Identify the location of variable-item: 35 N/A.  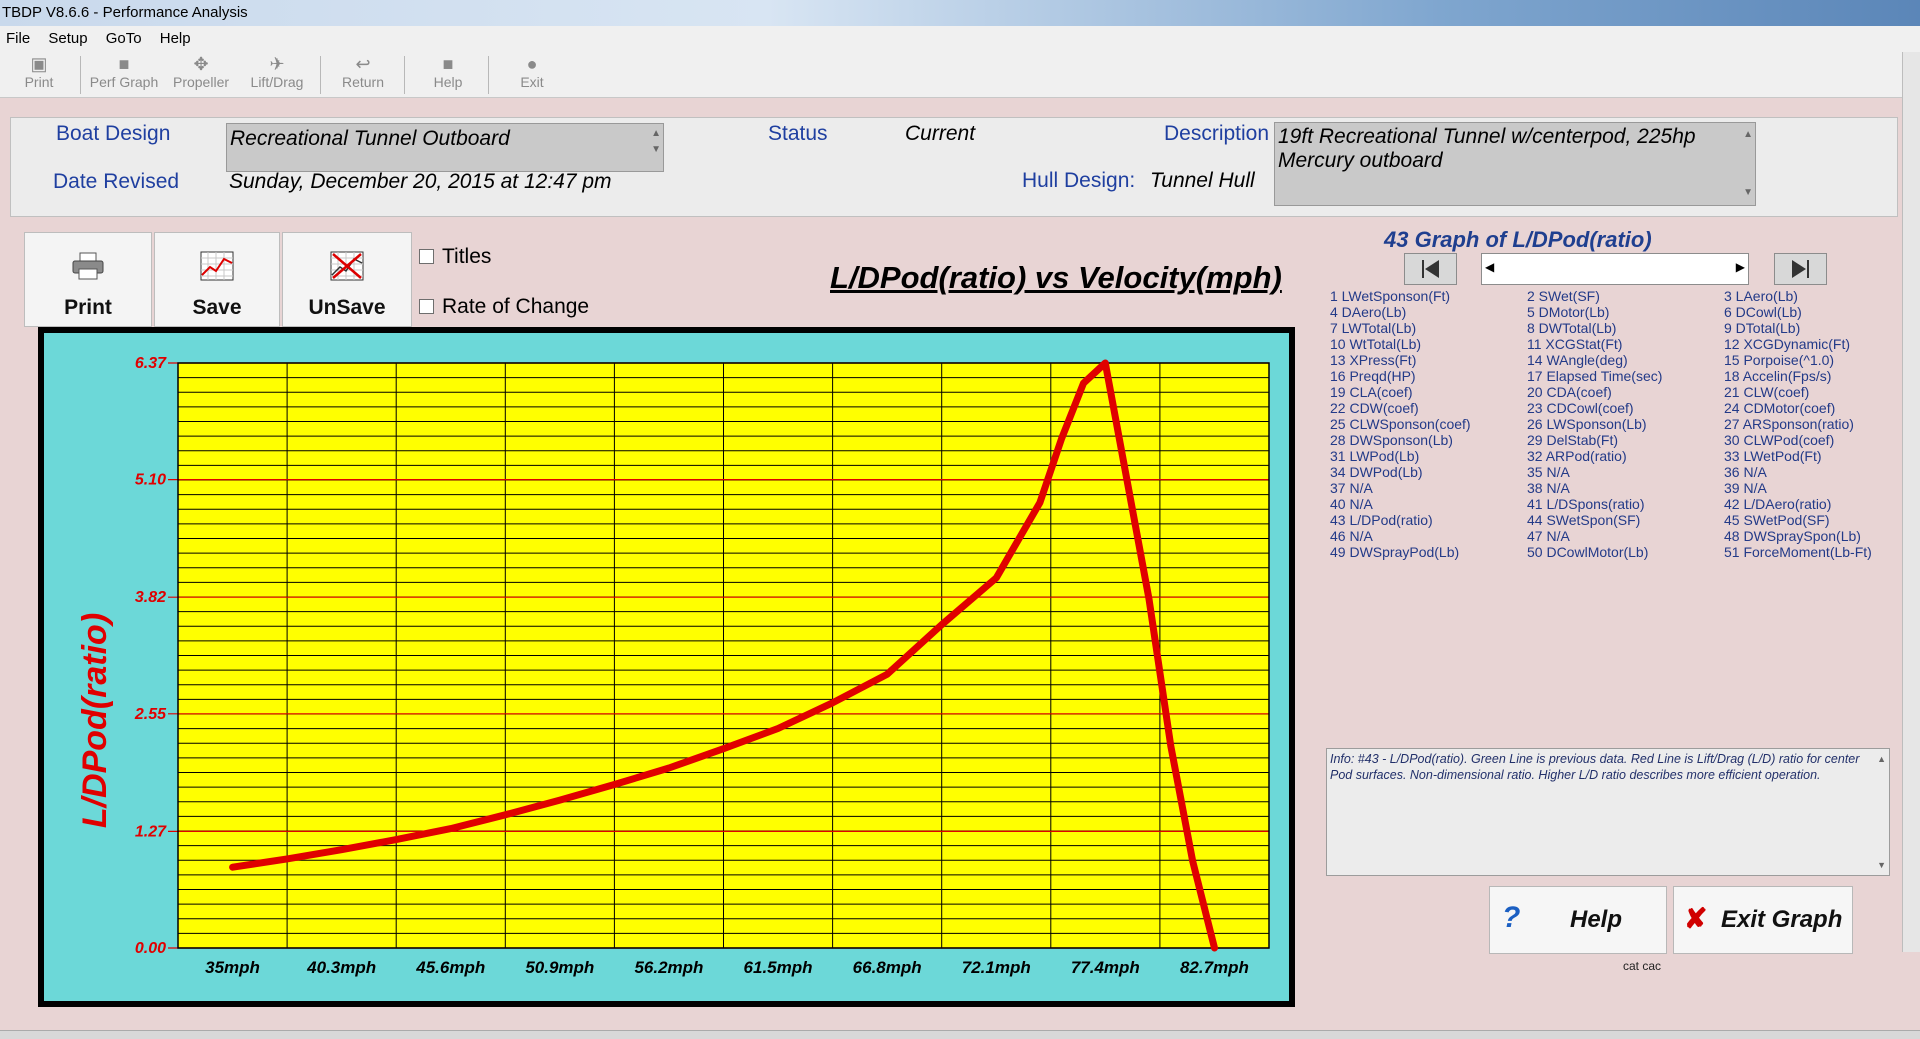
(1594, 472).